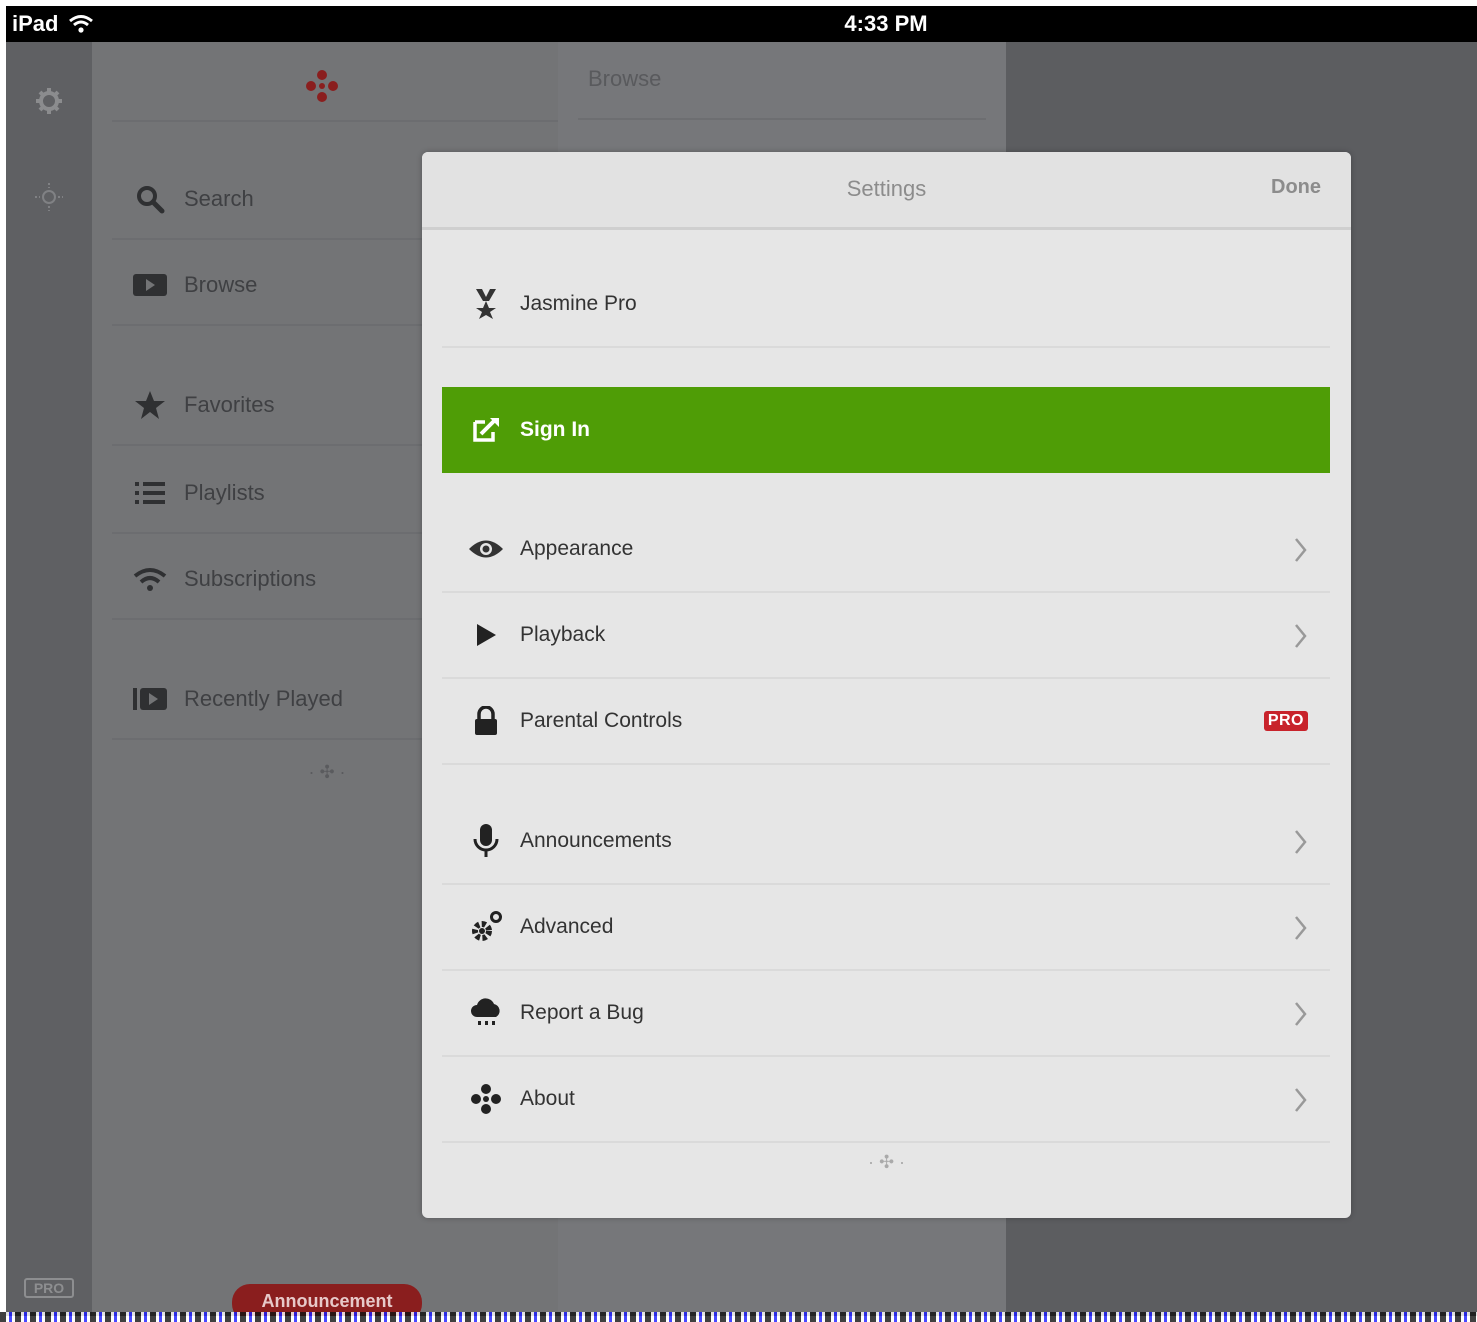 The height and width of the screenshot is (1322, 1477). What do you see at coordinates (886, 23) in the screenshot?
I see `clock: 4:33 PM` at bounding box center [886, 23].